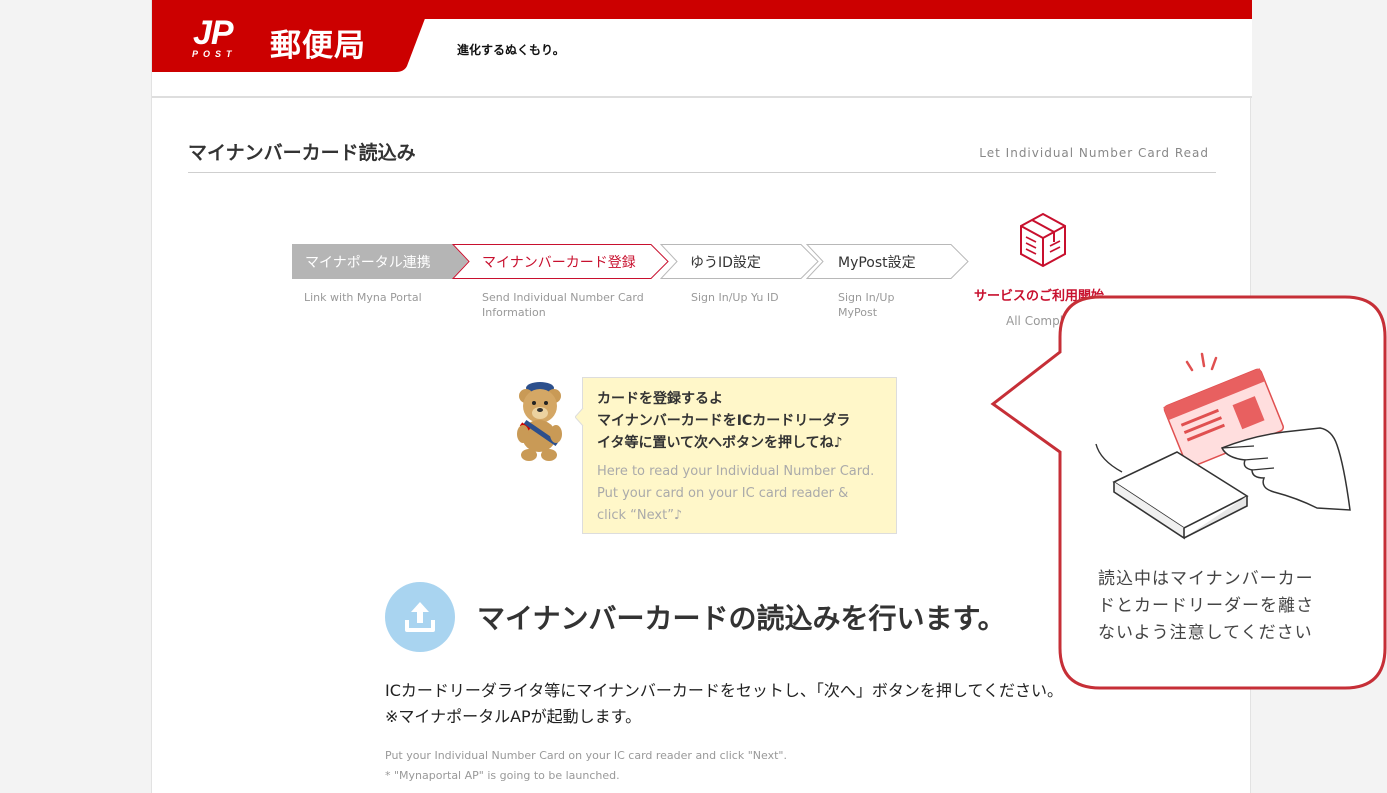 The image size is (1387, 793). What do you see at coordinates (1223, 446) in the screenshot?
I see `card-reader-illustration-icon` at bounding box center [1223, 446].